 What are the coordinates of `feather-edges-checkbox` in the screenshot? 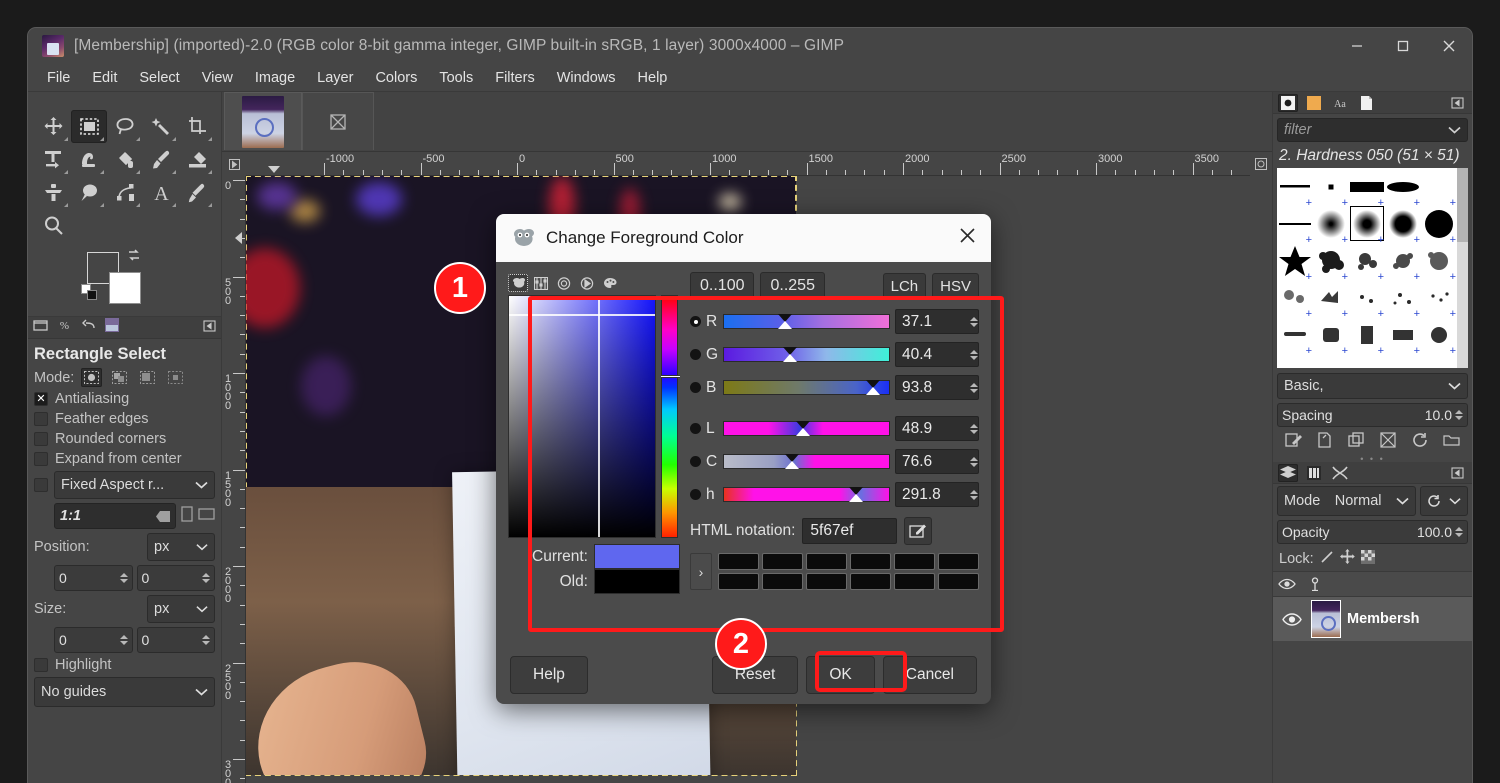 It's located at (41, 419).